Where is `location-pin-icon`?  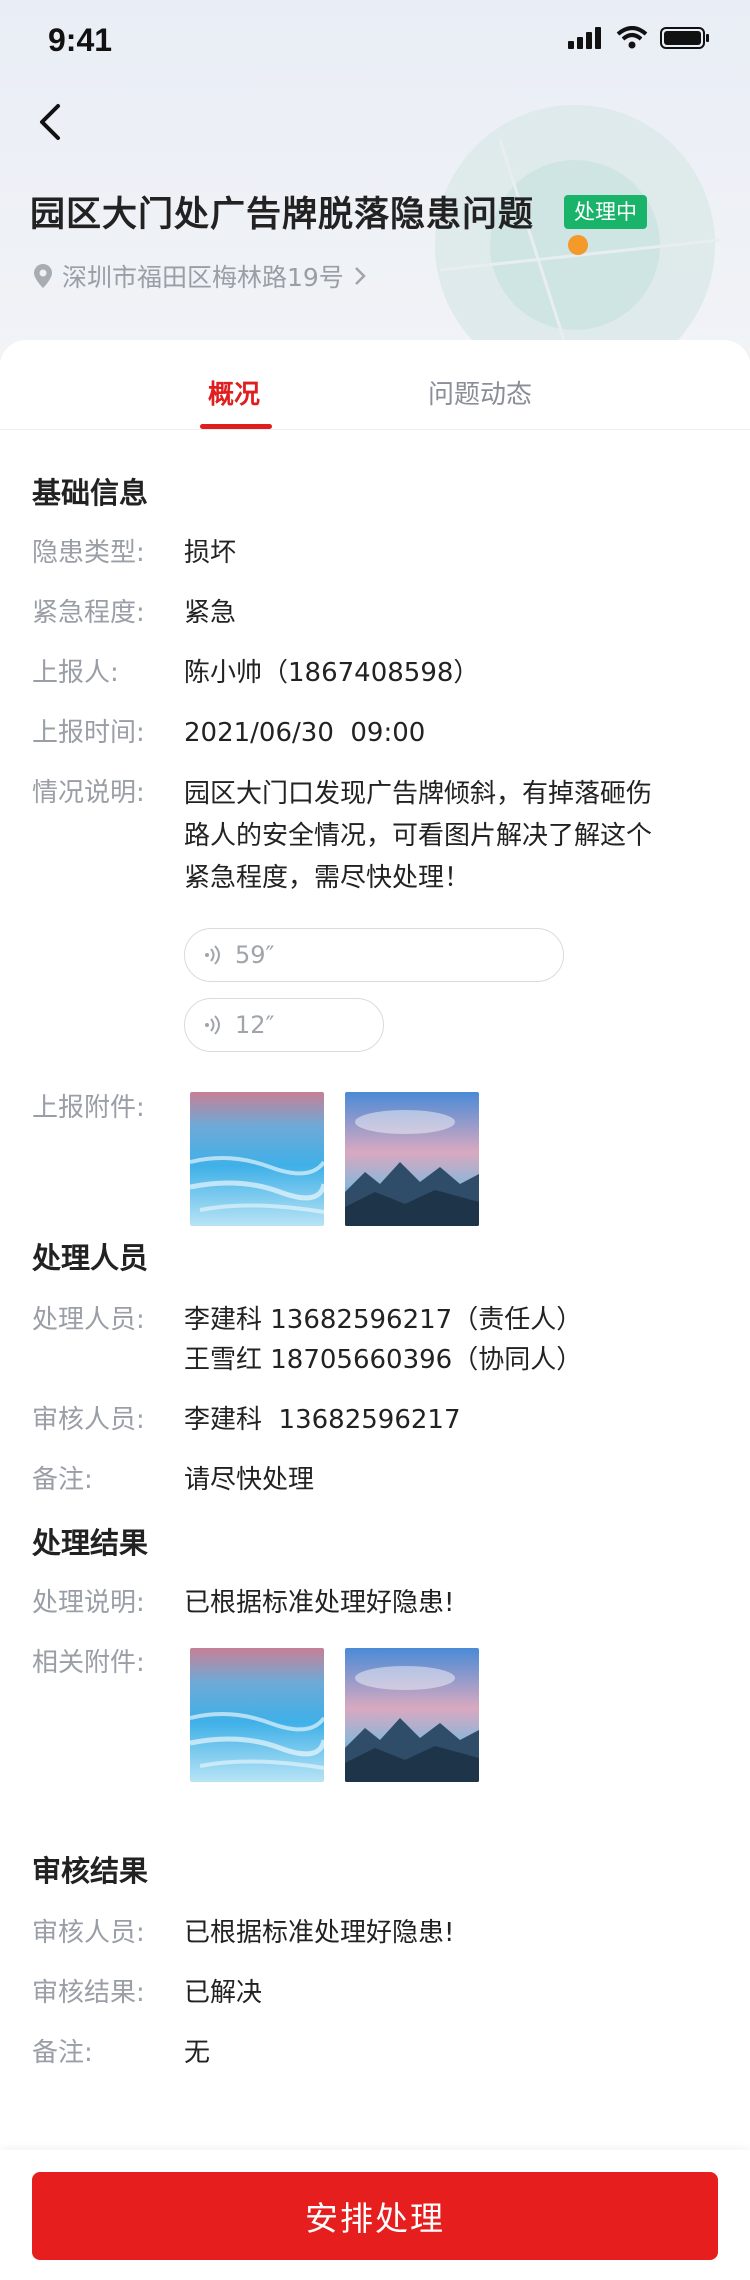 location-pin-icon is located at coordinates (43, 276).